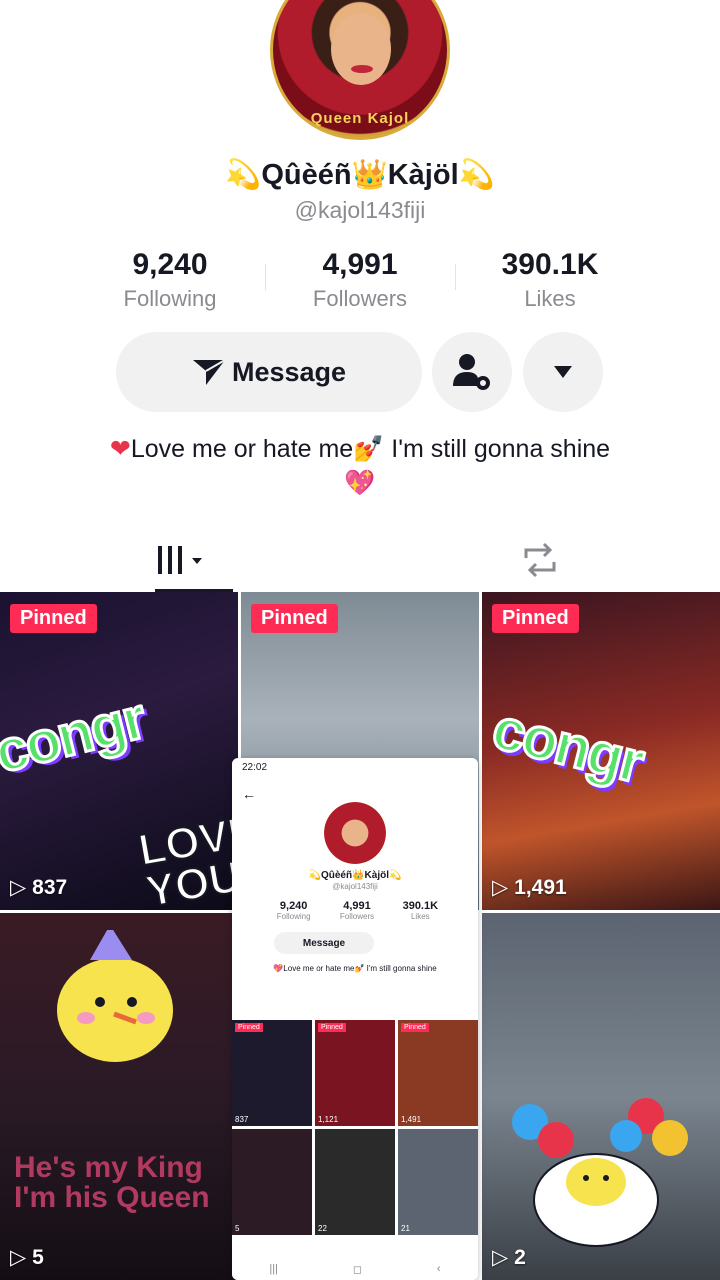  Describe the element at coordinates (360, 210) in the screenshot. I see `username-handle: @kajol143fiji` at that location.